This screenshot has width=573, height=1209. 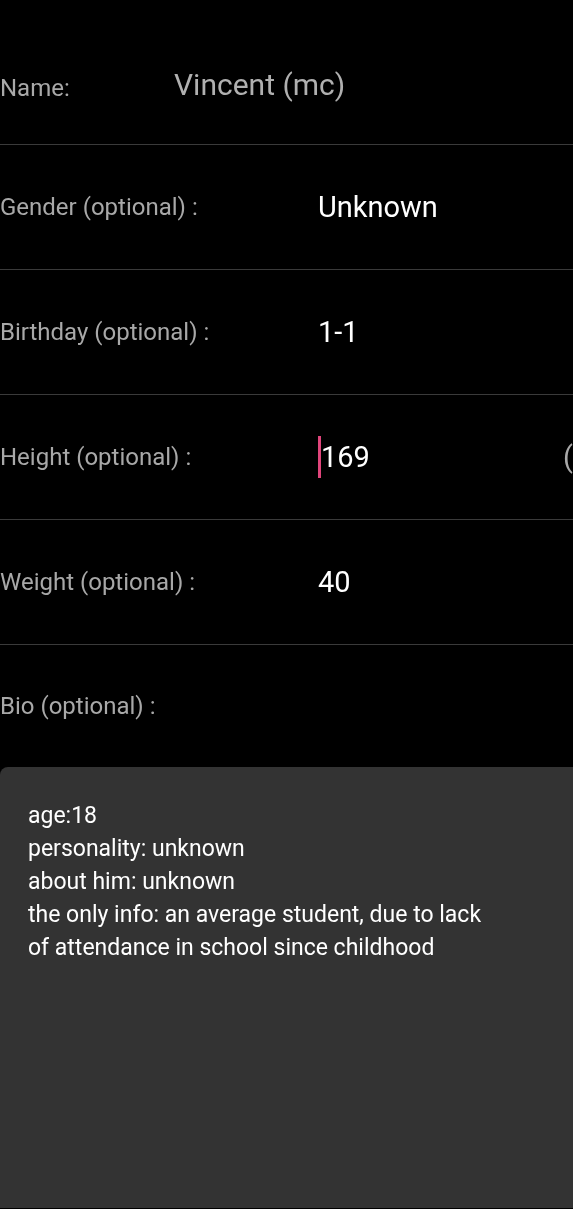 I want to click on text-field: 40, so click(x=334, y=582).